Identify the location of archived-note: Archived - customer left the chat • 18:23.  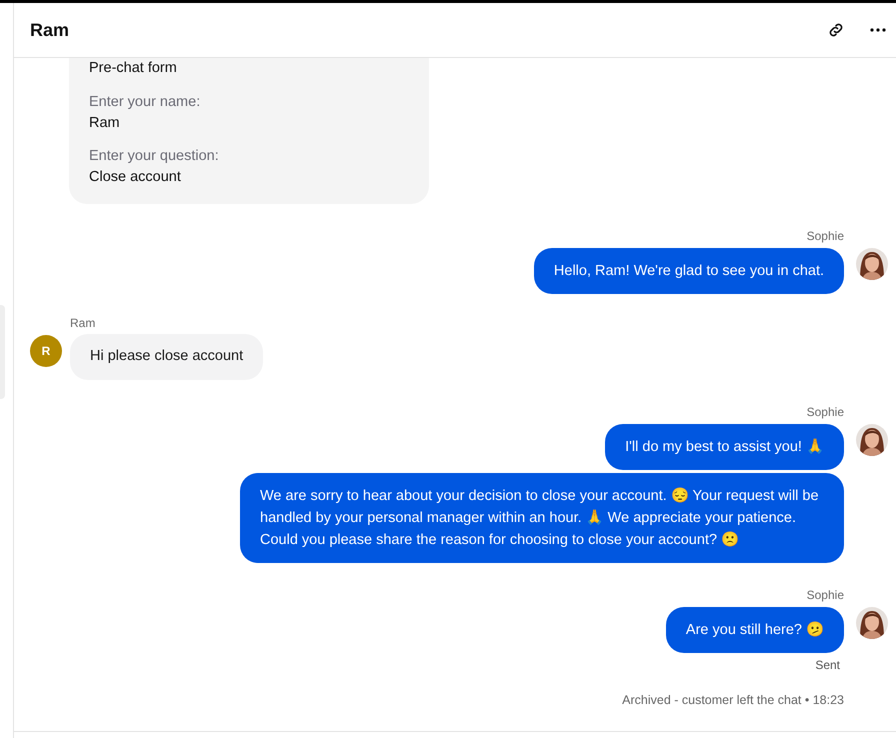
(733, 700).